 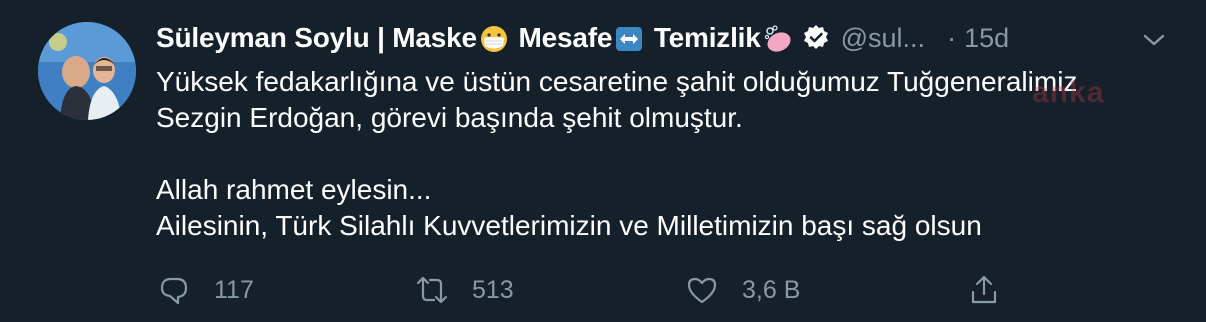 What do you see at coordinates (702, 290) in the screenshot?
I see `heart-icon` at bounding box center [702, 290].